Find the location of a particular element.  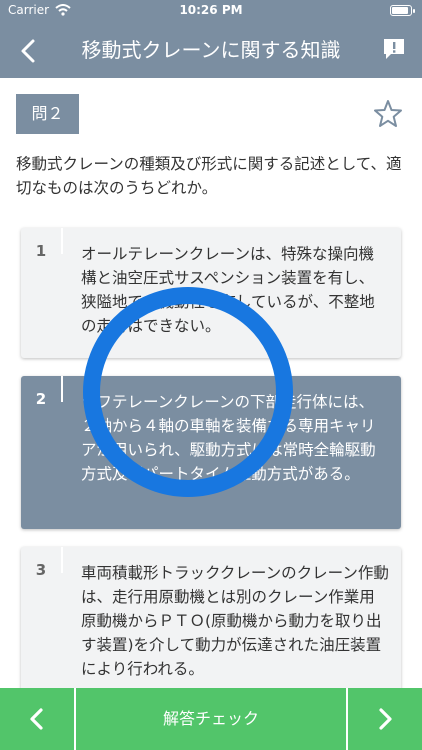

battery-icon is located at coordinates (402, 10).